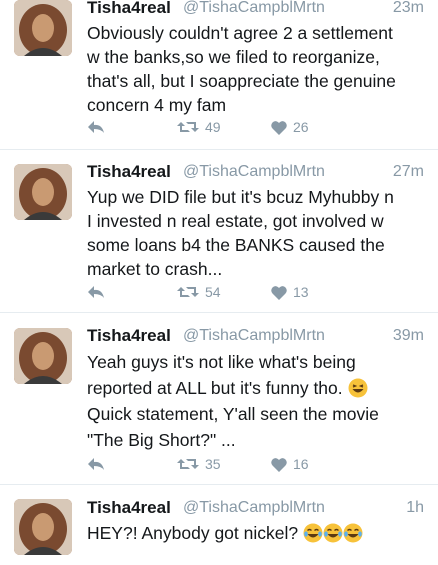  Describe the element at coordinates (213, 127) in the screenshot. I see `retweet-count: 49` at that location.